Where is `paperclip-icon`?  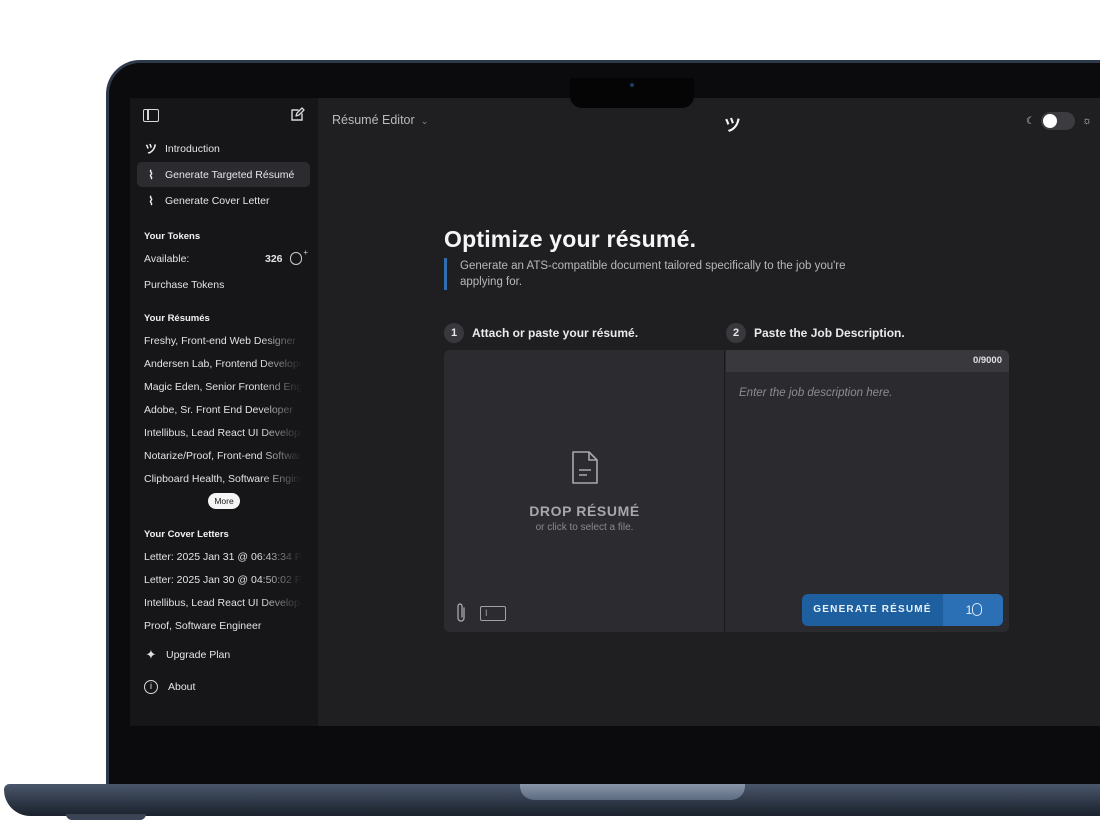 paperclip-icon is located at coordinates (461, 613).